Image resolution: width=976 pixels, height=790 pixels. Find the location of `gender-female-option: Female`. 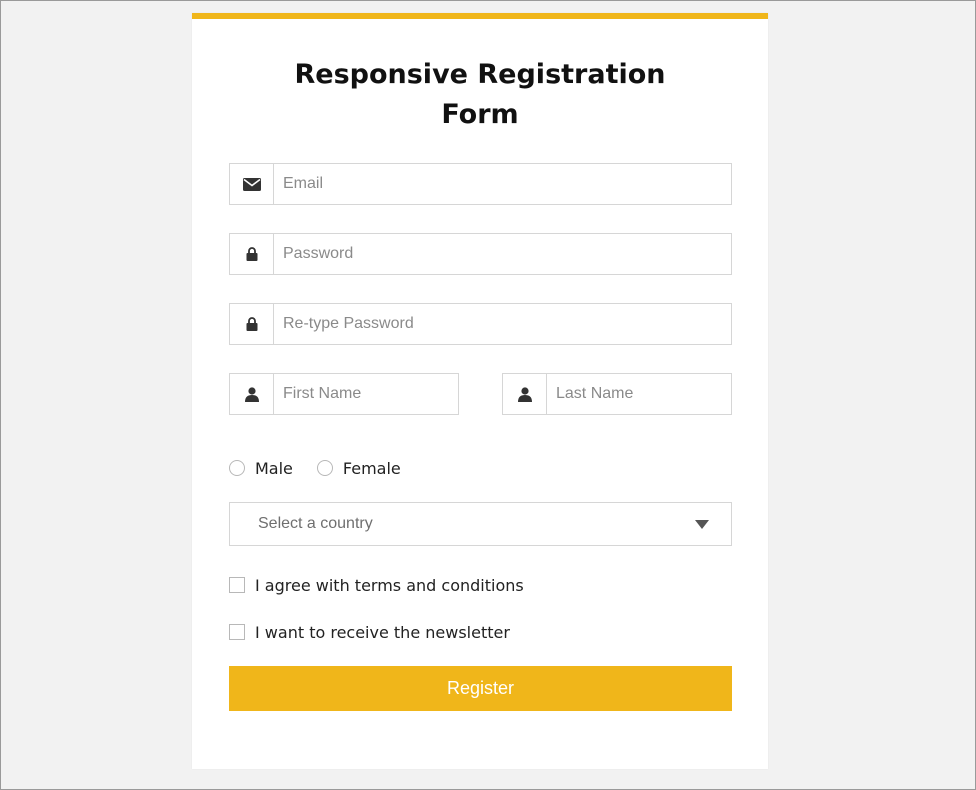

gender-female-option: Female is located at coordinates (358, 468).